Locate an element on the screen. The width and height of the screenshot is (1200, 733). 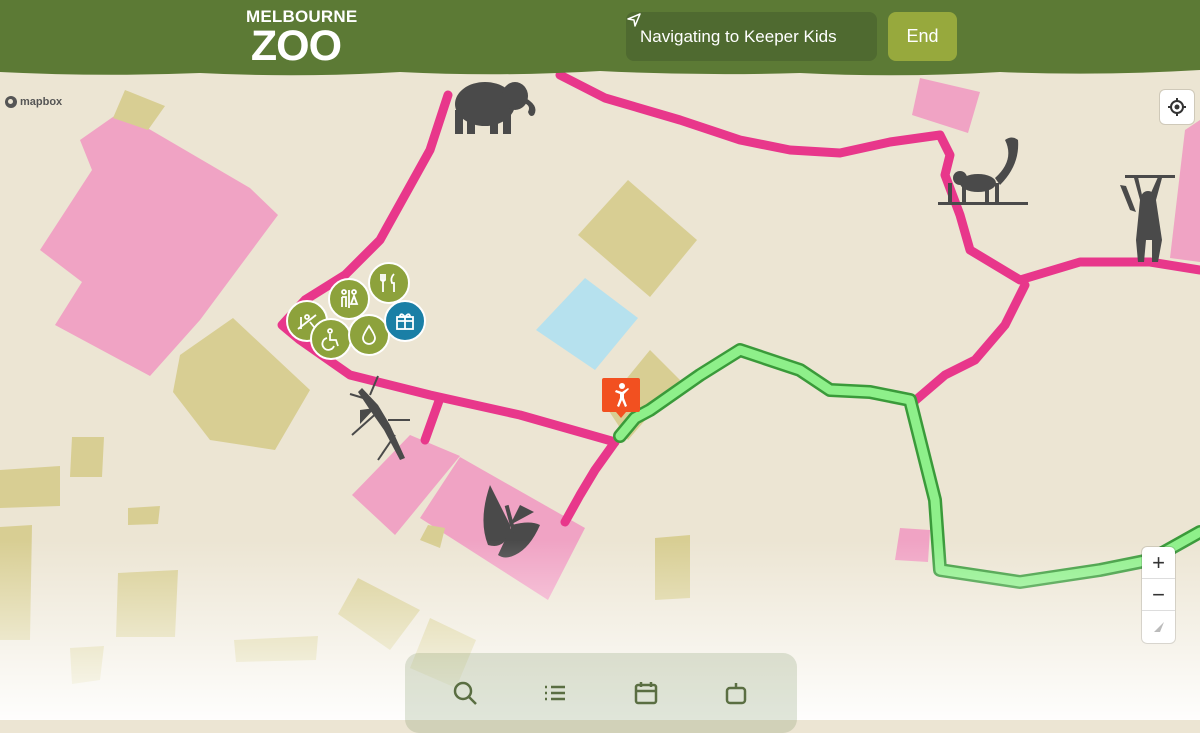
gift-shop-icon is located at coordinates (405, 321).